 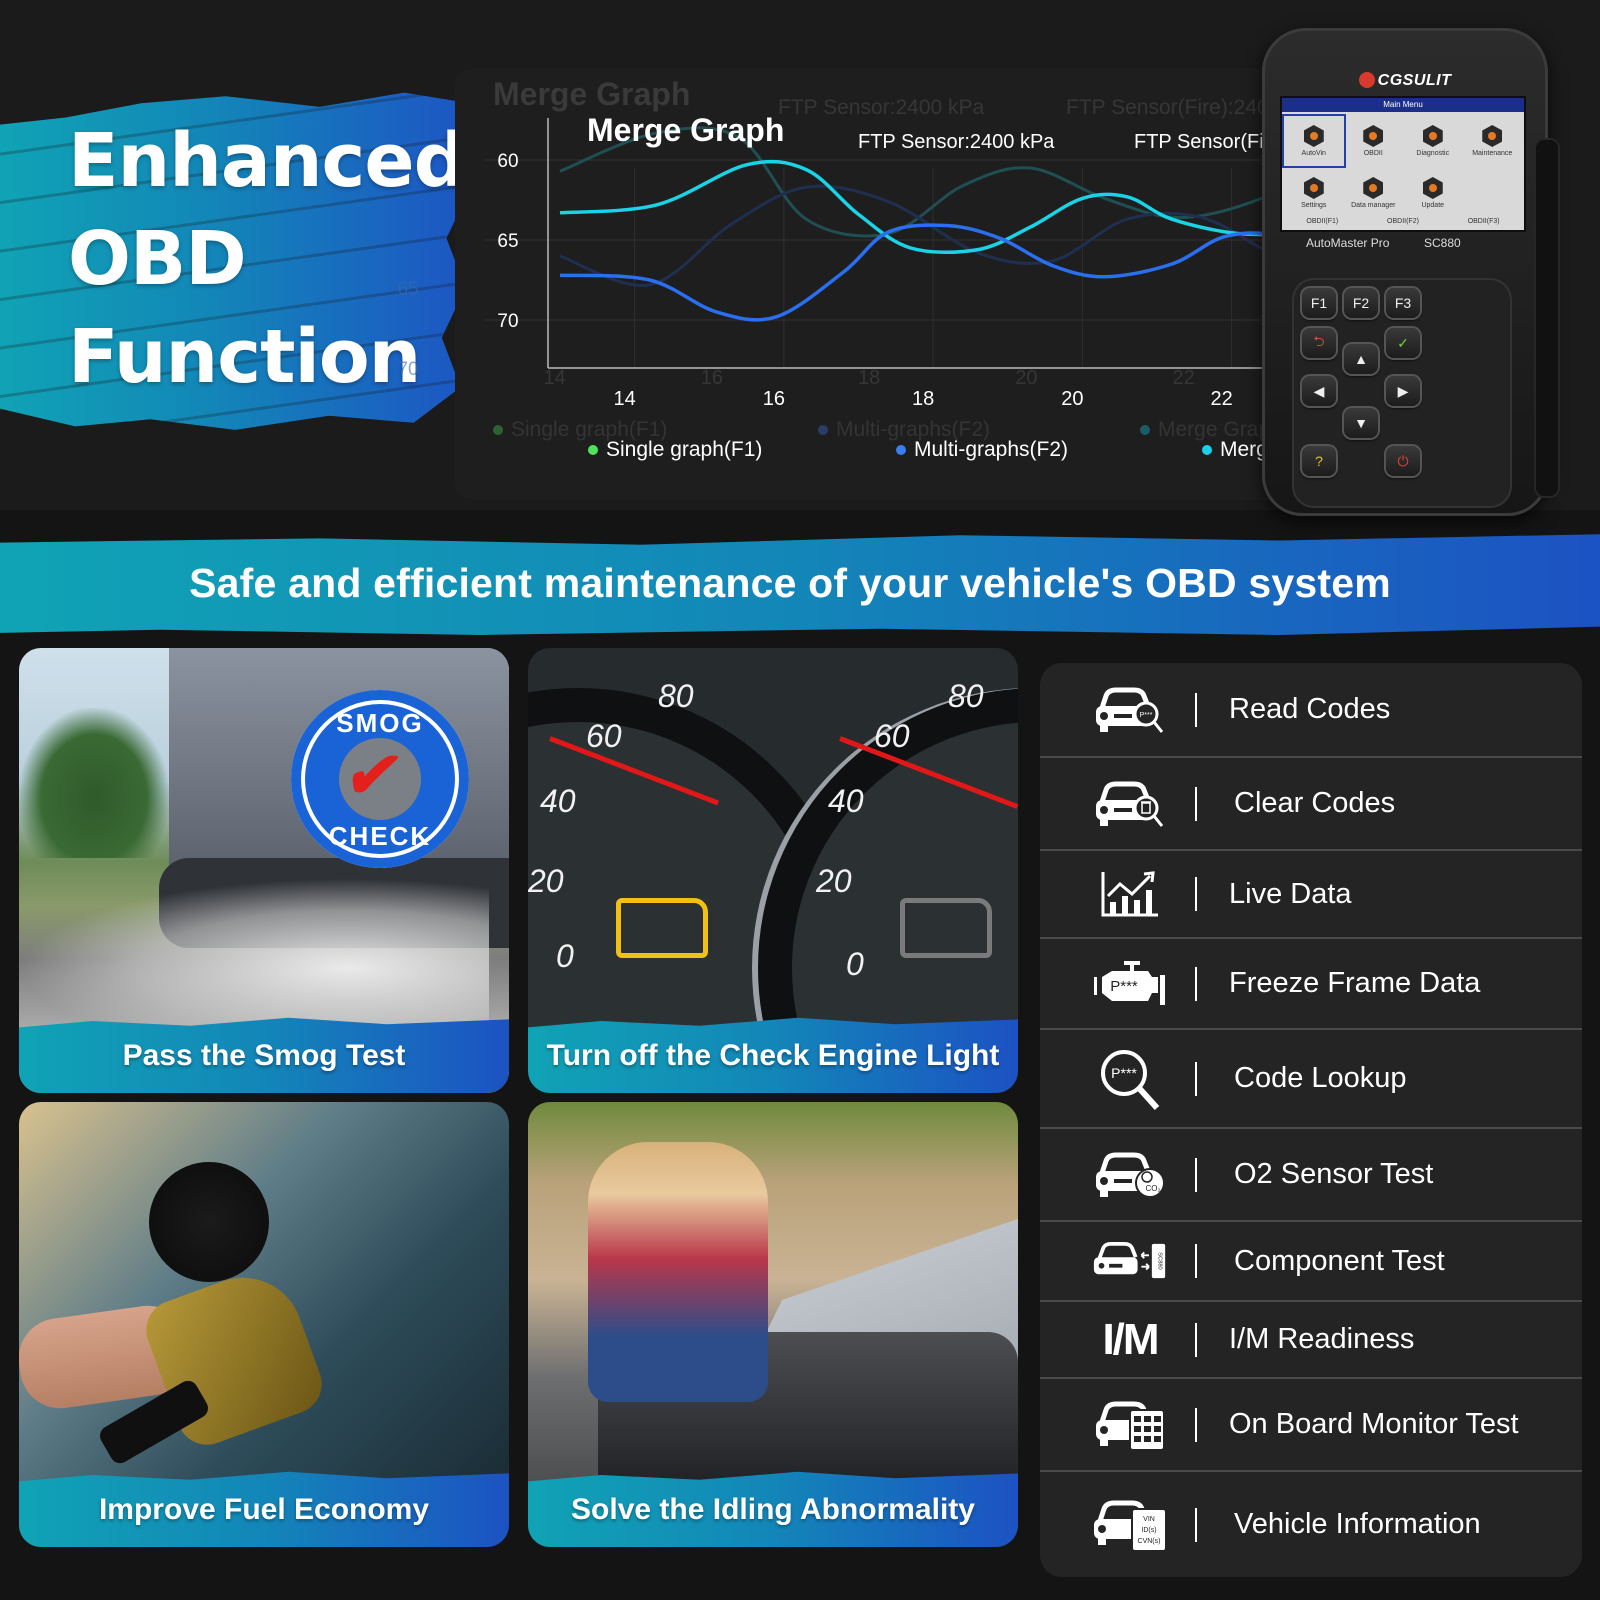 What do you see at coordinates (774, 399) in the screenshot?
I see `x-tick-label: 16` at bounding box center [774, 399].